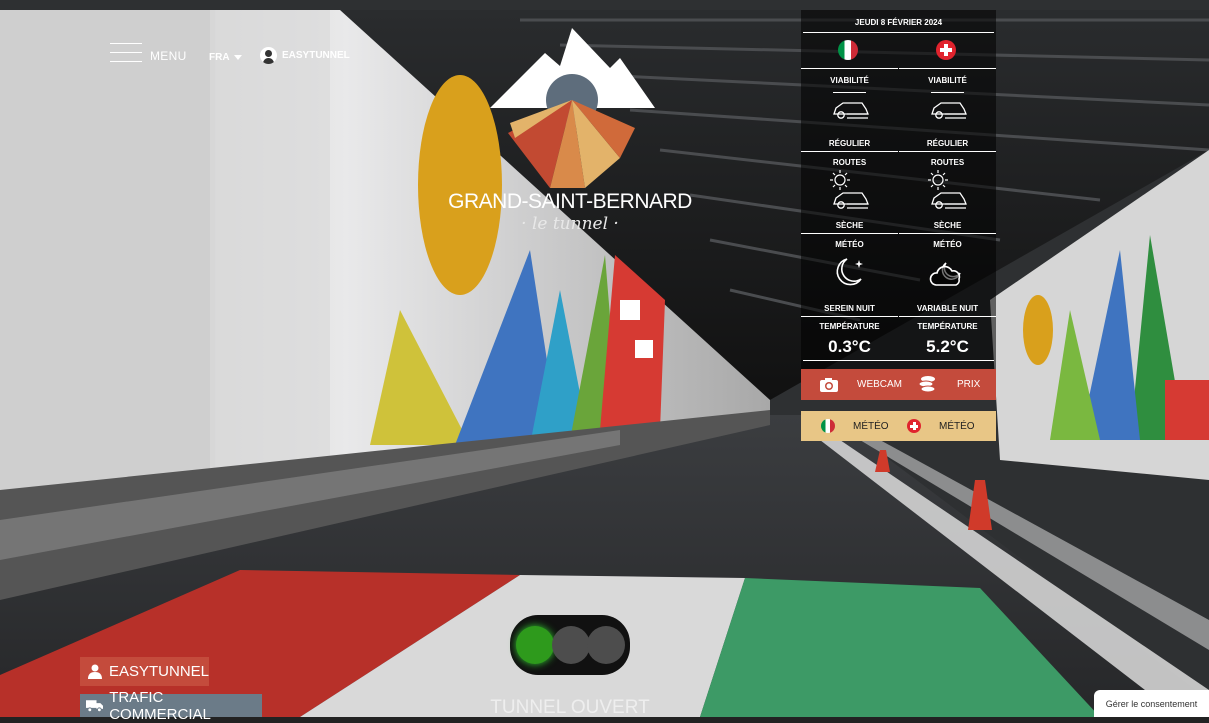 This screenshot has height=723, width=1209. I want to click on price-label: PRIX, so click(969, 384).